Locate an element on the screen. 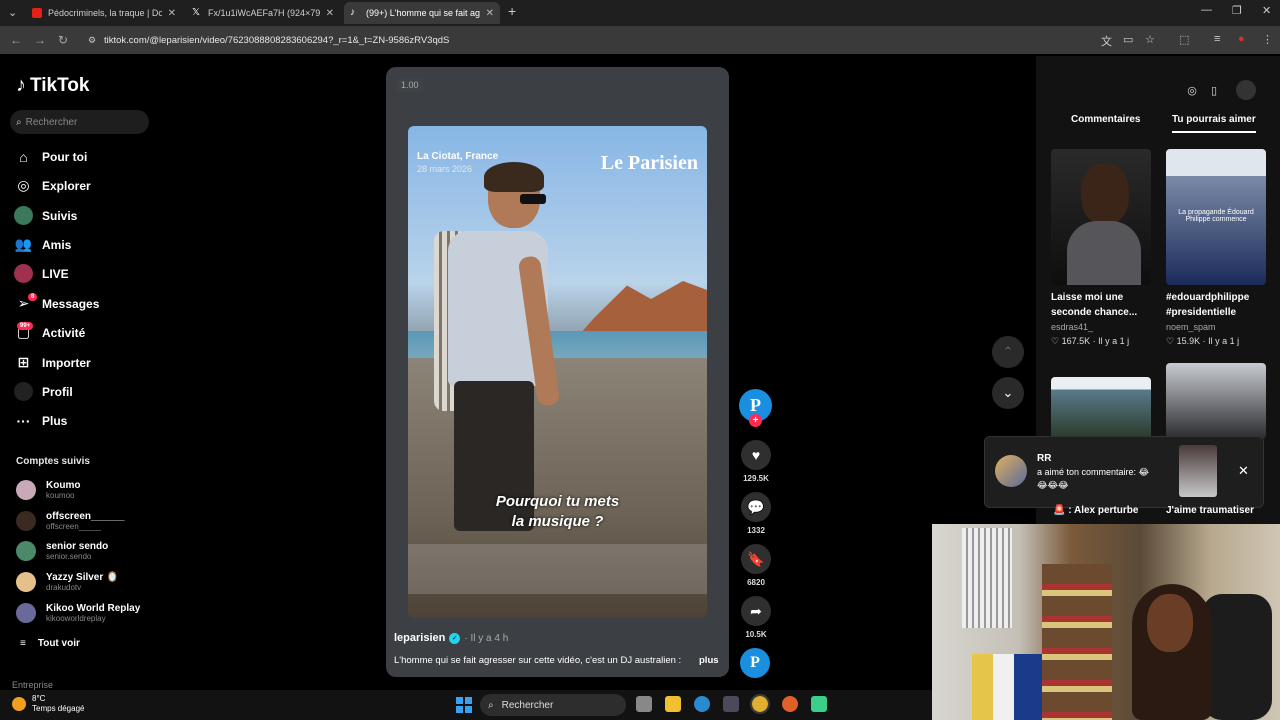 This screenshot has height=720, width=1280. follow-plus-icon: + is located at coordinates (755, 420).